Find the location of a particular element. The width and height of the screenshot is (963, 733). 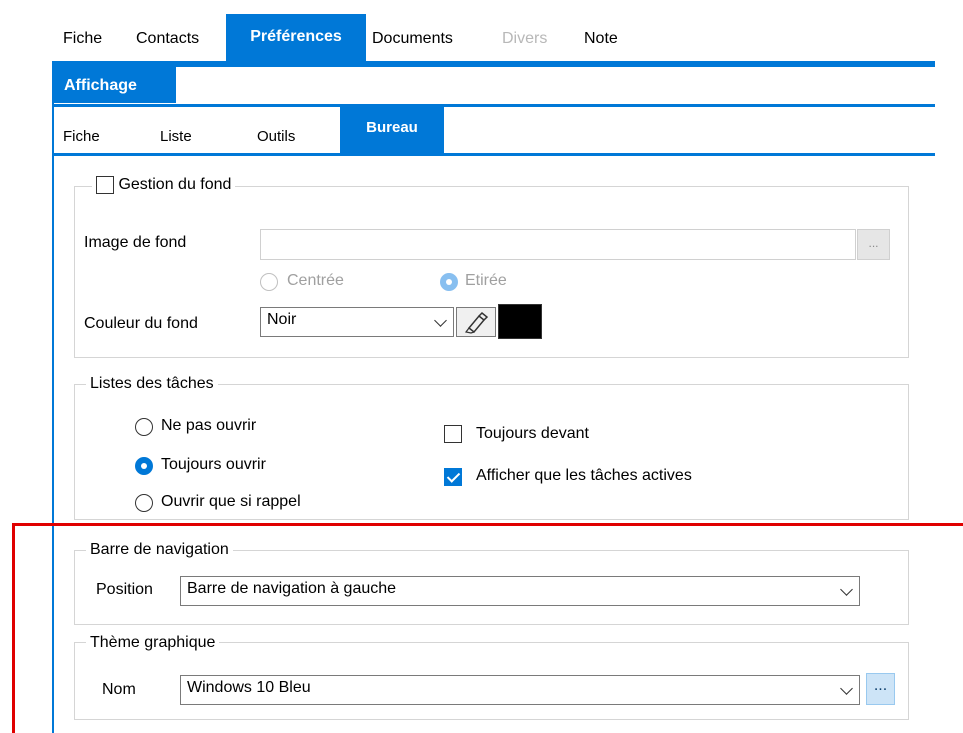

tab-fiche: Fiche is located at coordinates (82, 39).